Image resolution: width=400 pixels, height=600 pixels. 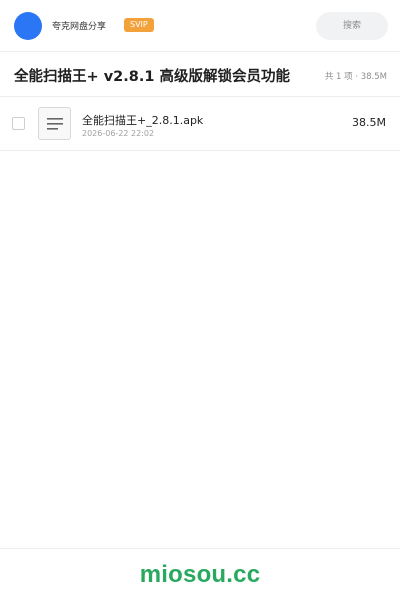 I want to click on file-date: 2026-06-22 22:02, so click(x=118, y=133).